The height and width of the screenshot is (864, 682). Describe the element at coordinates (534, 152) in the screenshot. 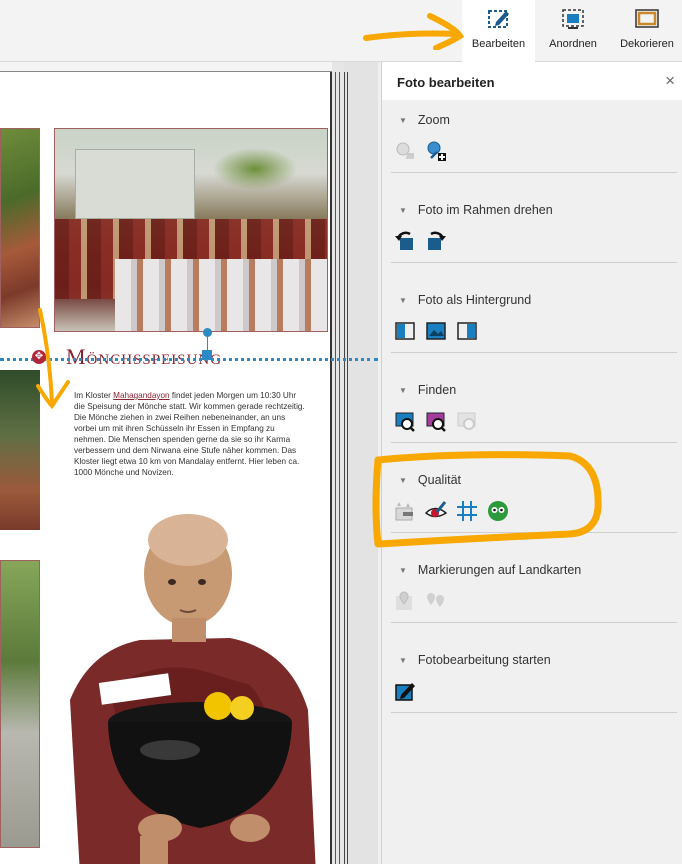

I see `section-zoom-icons` at that location.